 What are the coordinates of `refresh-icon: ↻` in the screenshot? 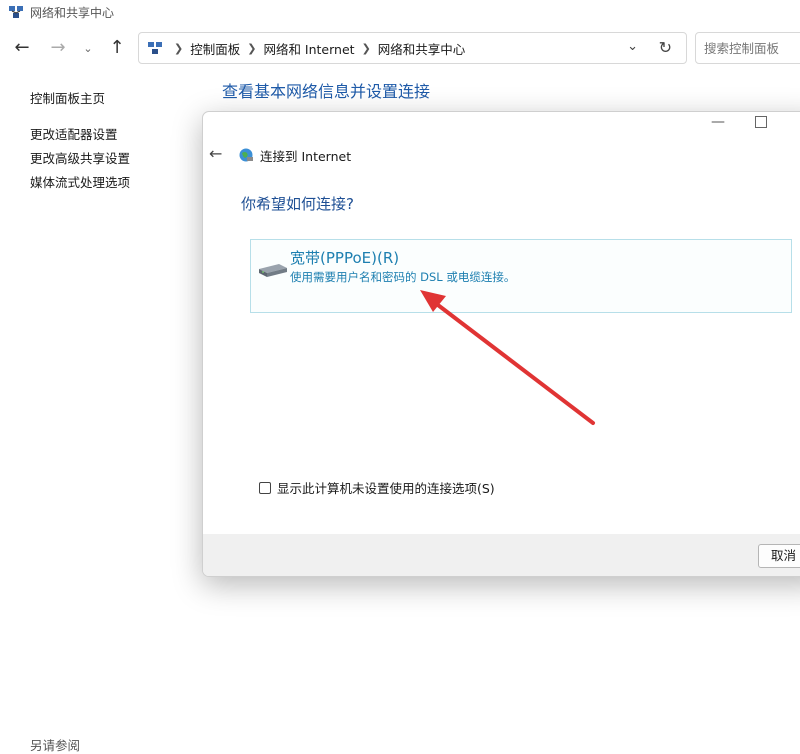 It's located at (665, 47).